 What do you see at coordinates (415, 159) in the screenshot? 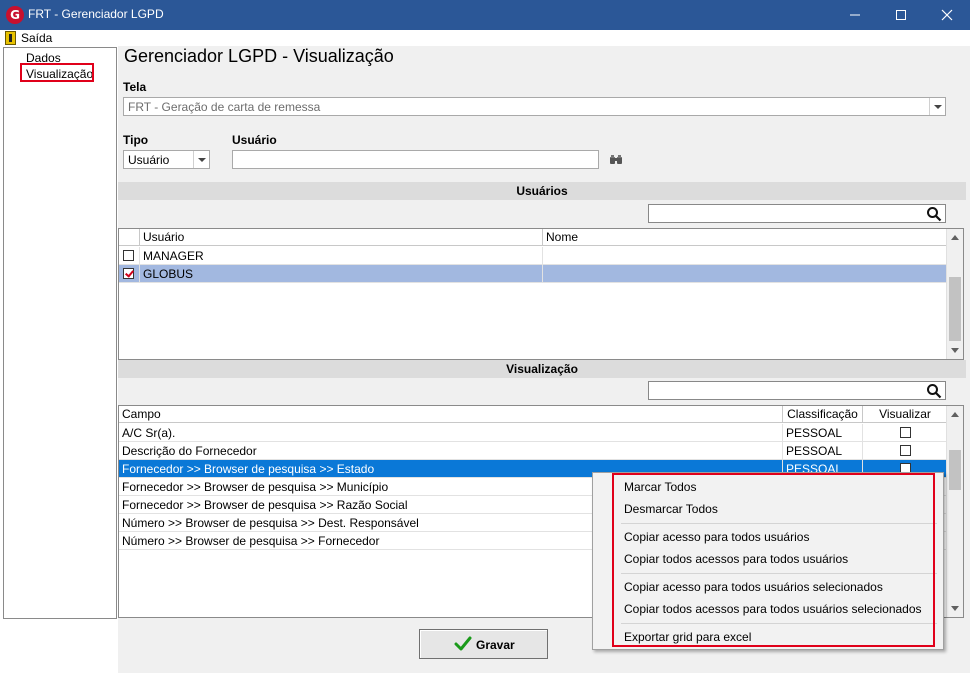
I see `usuario-input` at bounding box center [415, 159].